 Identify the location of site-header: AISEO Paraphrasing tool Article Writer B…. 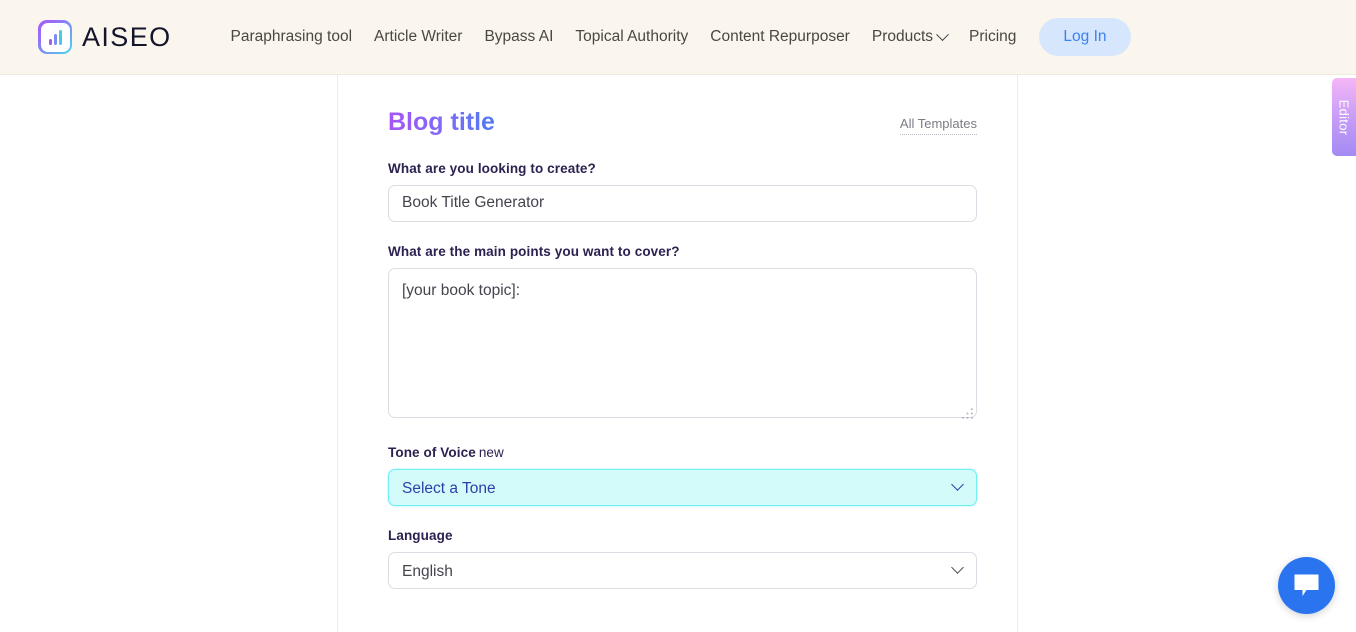
(678, 37).